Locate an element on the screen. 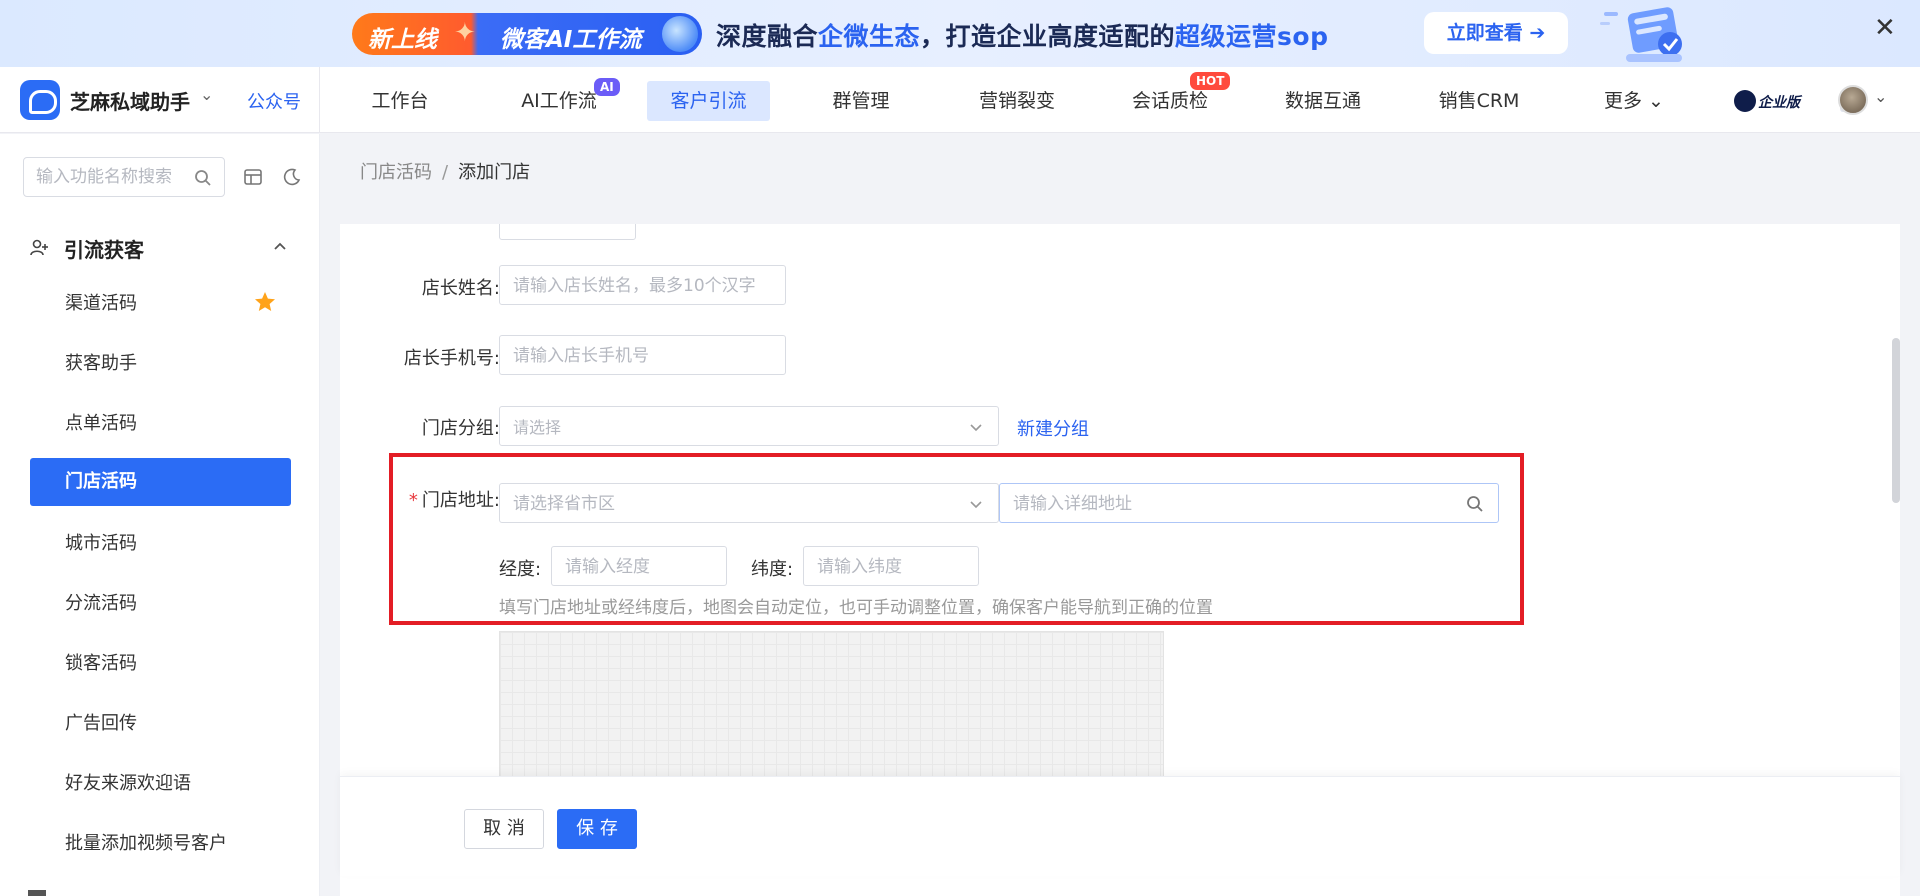 The height and width of the screenshot is (896, 1920). sidebar-group-label: 引流获客 is located at coordinates (104, 250).